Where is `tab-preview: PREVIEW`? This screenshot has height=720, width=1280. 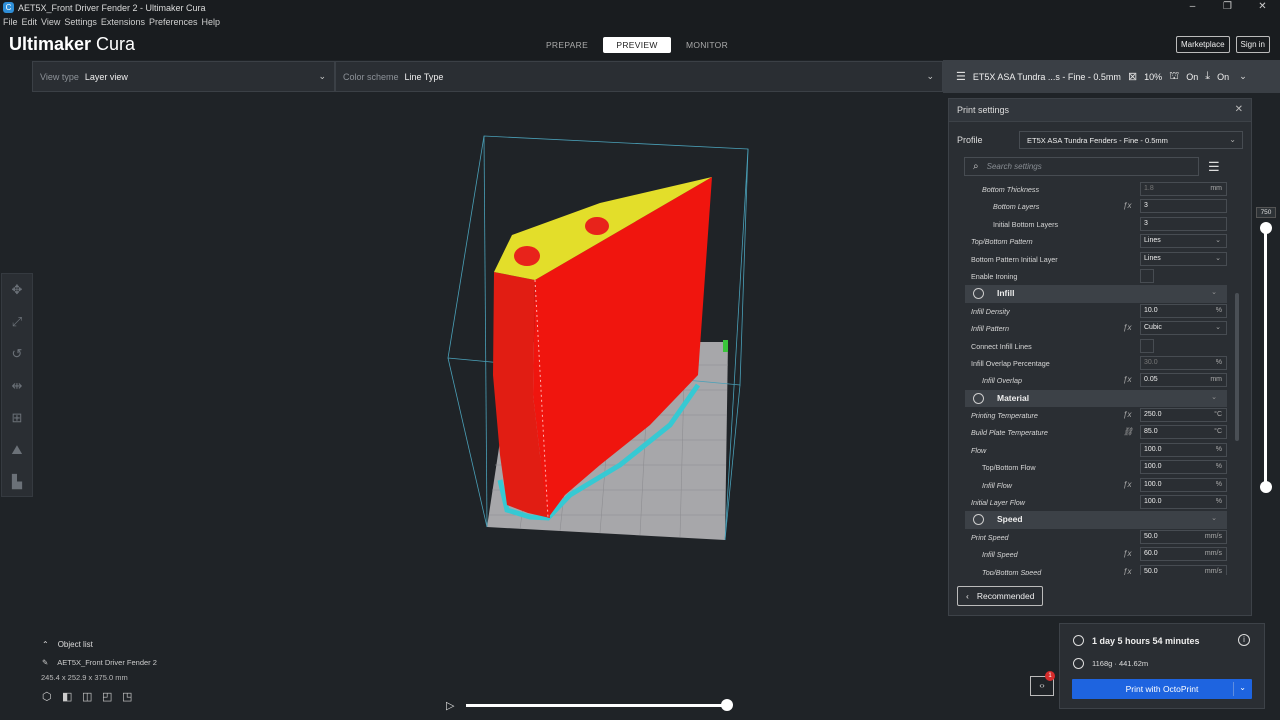
tab-preview: PREVIEW is located at coordinates (637, 45).